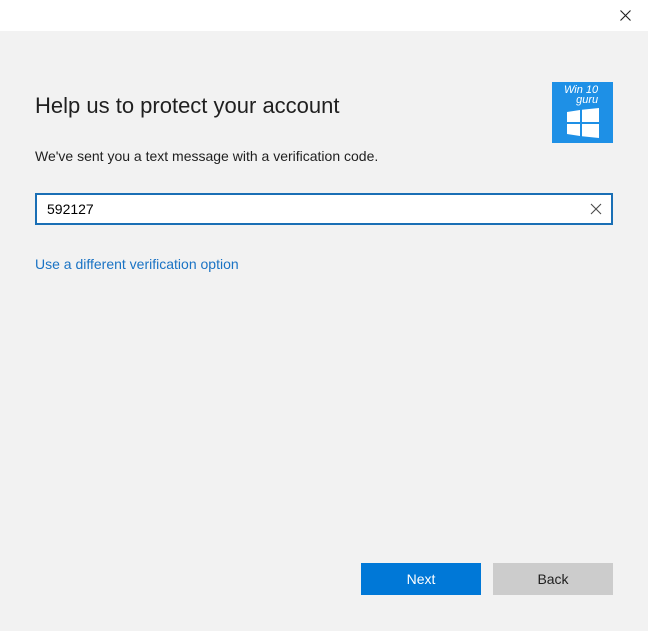 Image resolution: width=648 pixels, height=631 pixels. I want to click on verification-code-field, so click(324, 209).